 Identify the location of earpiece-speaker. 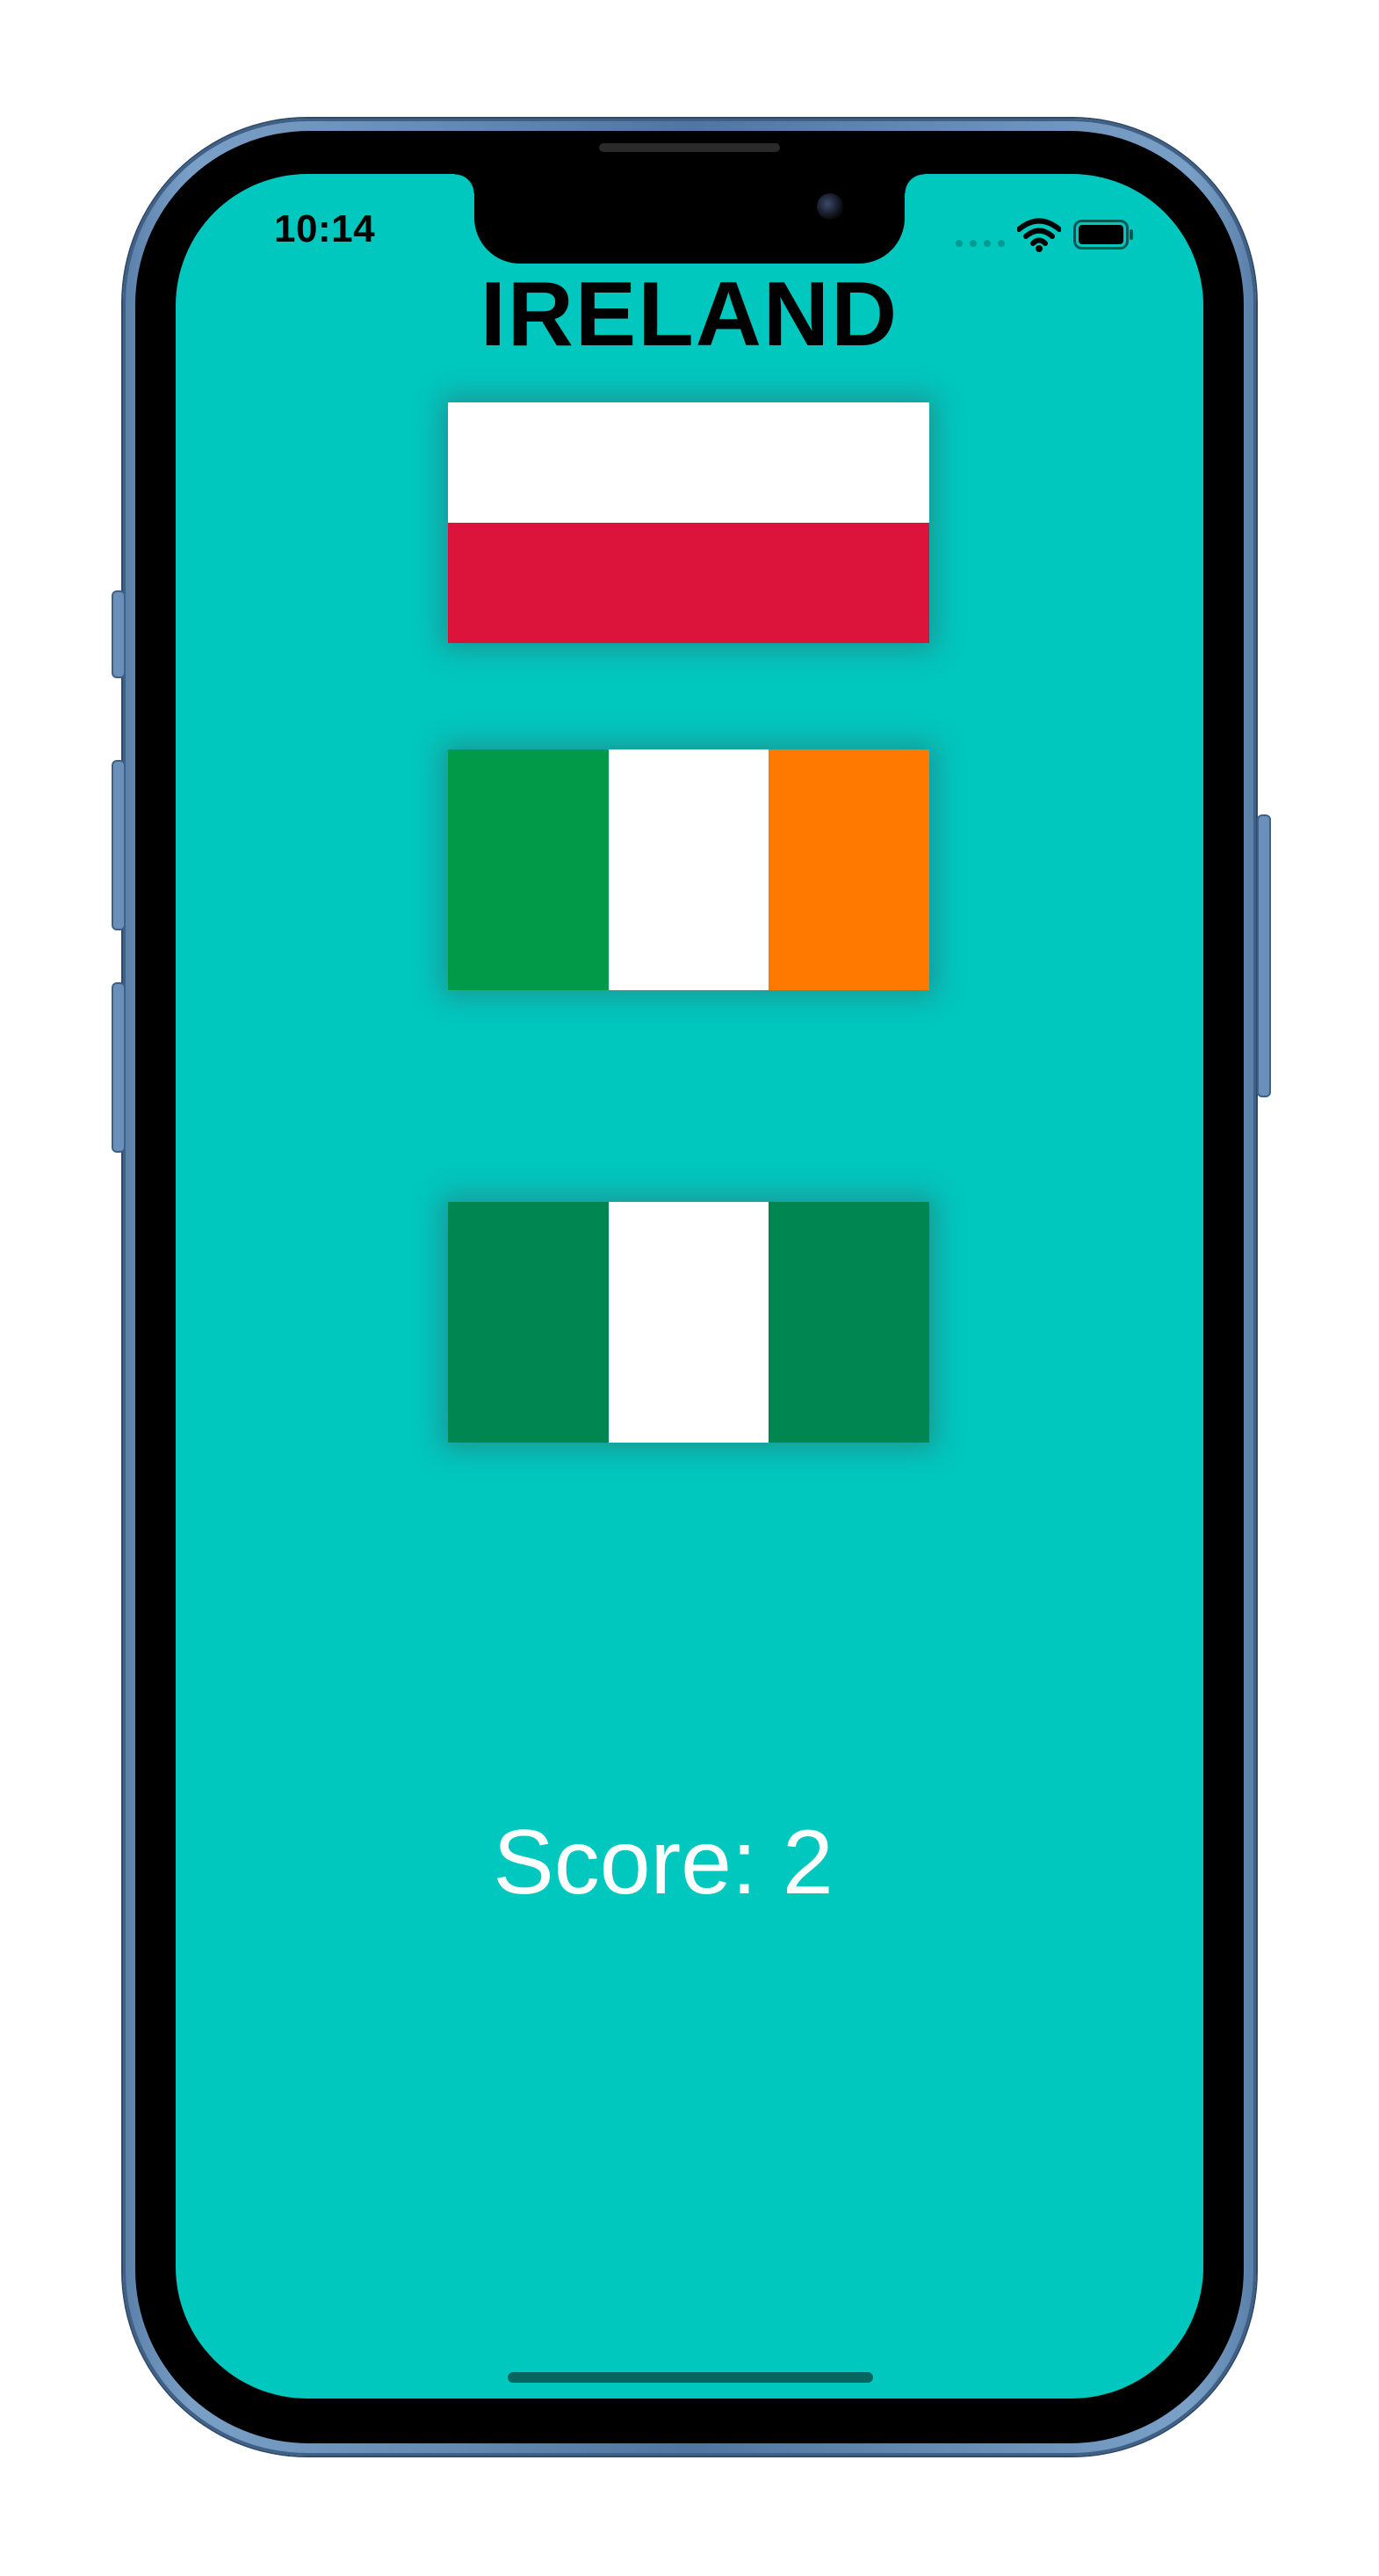
(689, 147).